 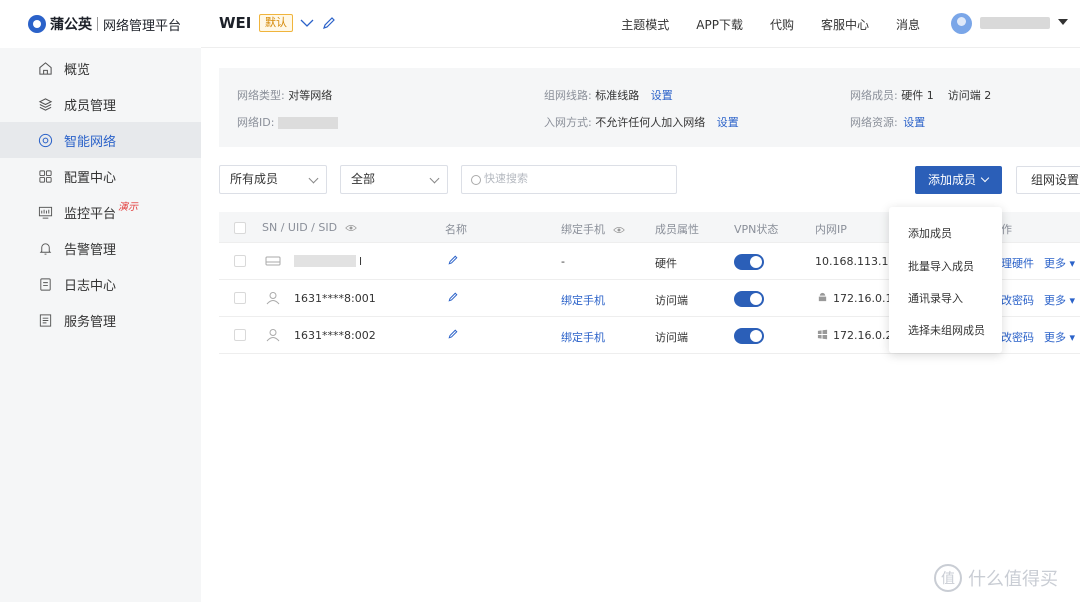 What do you see at coordinates (641, 122) in the screenshot?
I see `join-method: 入网方式: 不允许任何人加入网络 设置` at bounding box center [641, 122].